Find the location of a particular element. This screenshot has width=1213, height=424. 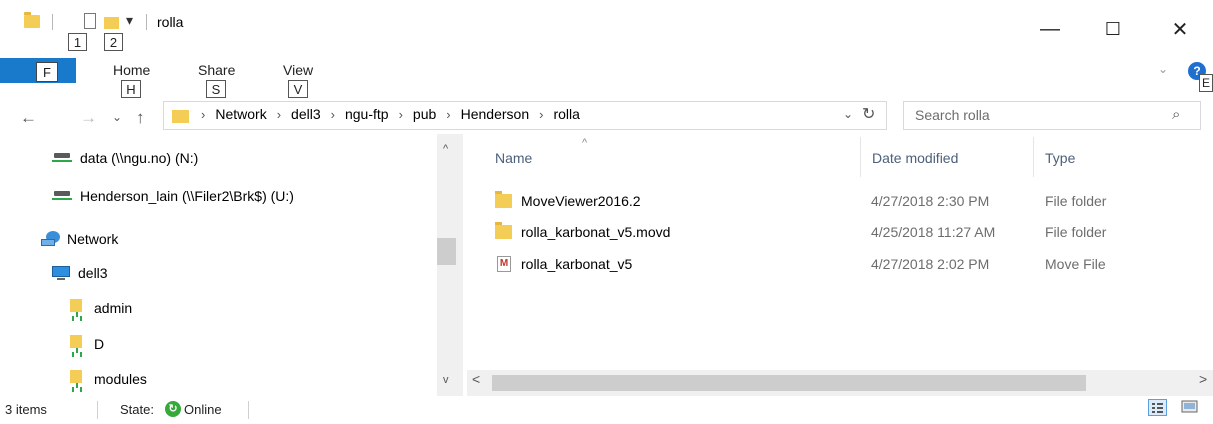

column-header-date-modified: Date modified is located at coordinates (915, 158).